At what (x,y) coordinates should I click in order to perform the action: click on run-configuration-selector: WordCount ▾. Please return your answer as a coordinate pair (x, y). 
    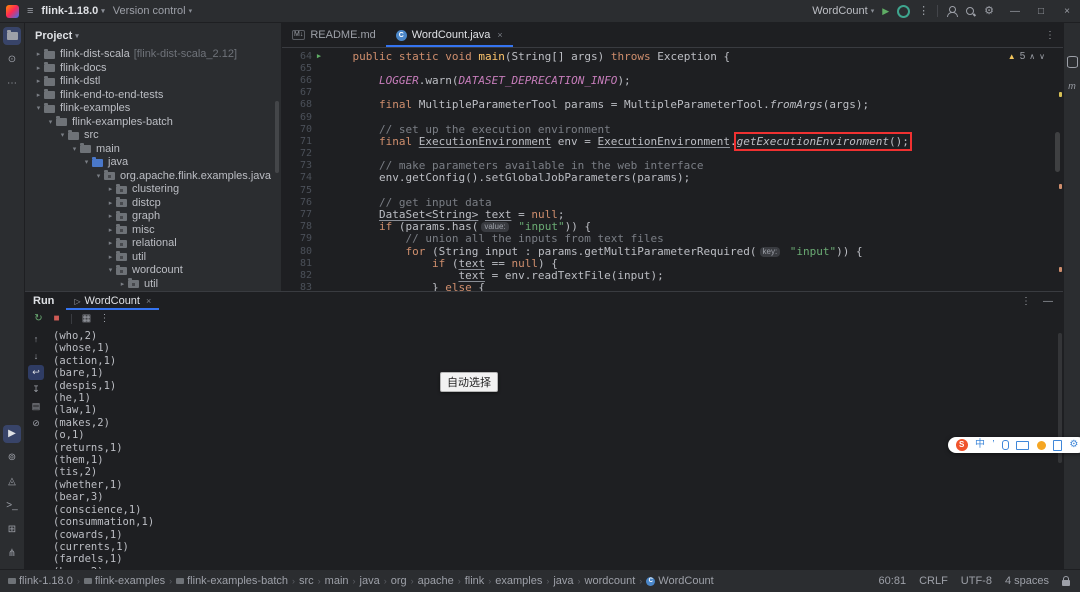
    Looking at the image, I should click on (843, 11).